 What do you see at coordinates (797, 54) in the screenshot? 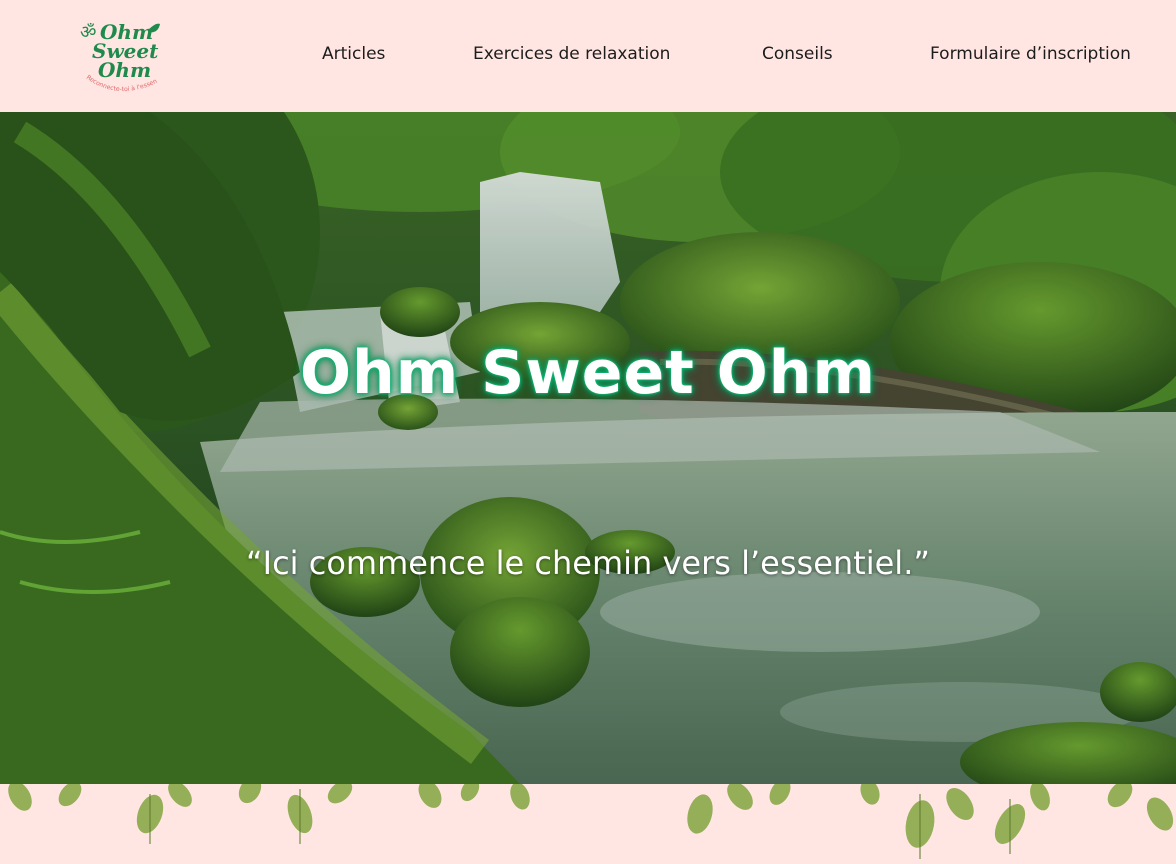
I see `nav-advice: Conseils` at bounding box center [797, 54].